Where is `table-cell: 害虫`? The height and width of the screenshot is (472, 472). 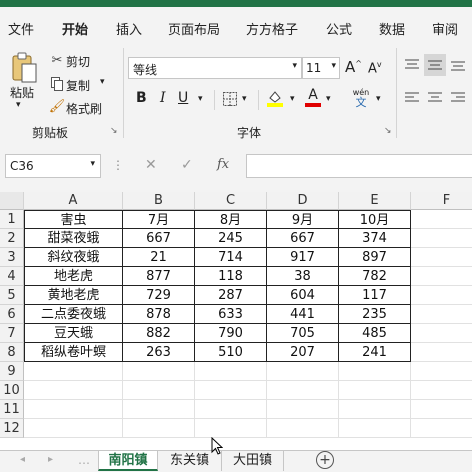
table-cell: 害虫 is located at coordinates (73, 219).